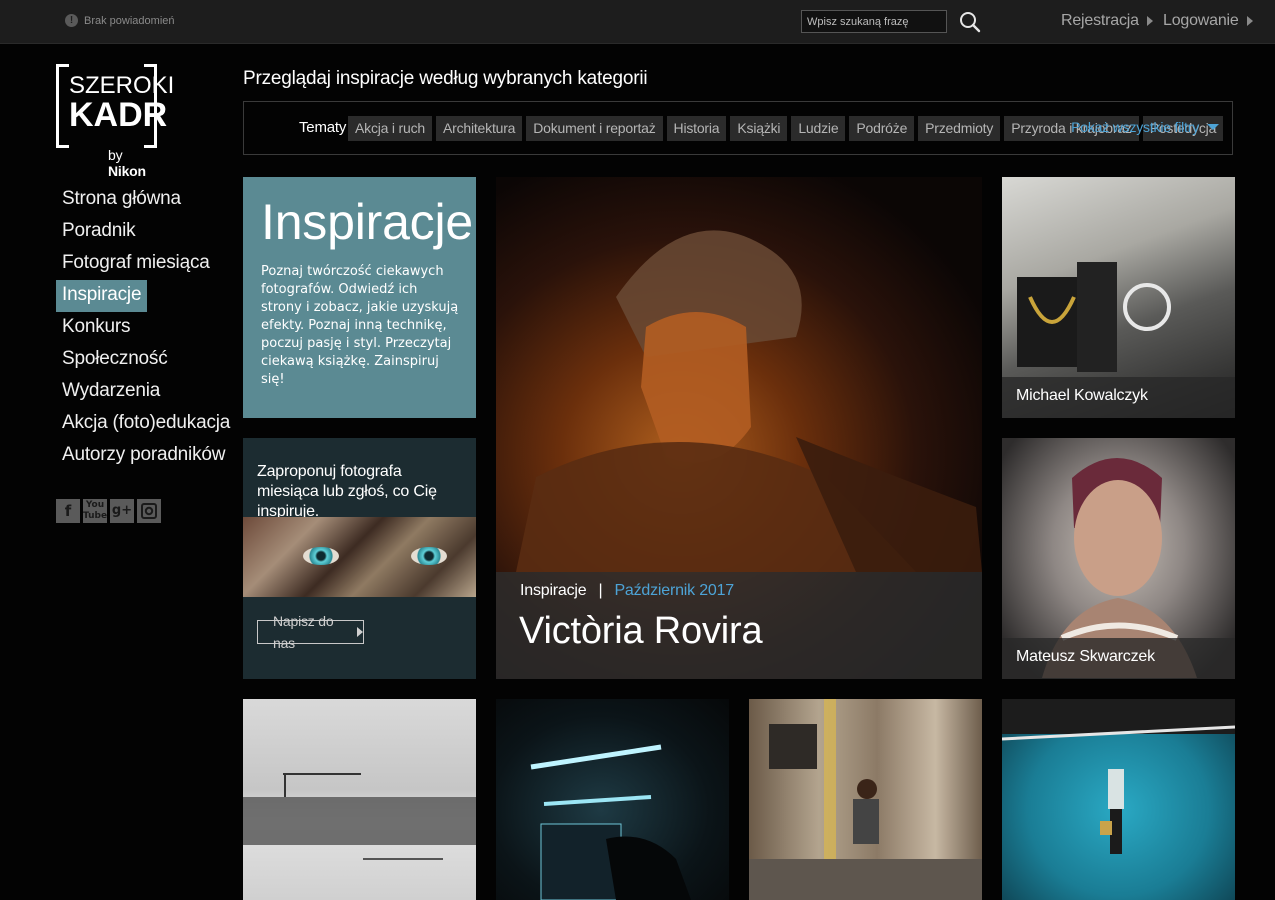 This screenshot has width=1275, height=900. I want to click on site-logo: SZEROKI KADR by Nikon, so click(115, 121).